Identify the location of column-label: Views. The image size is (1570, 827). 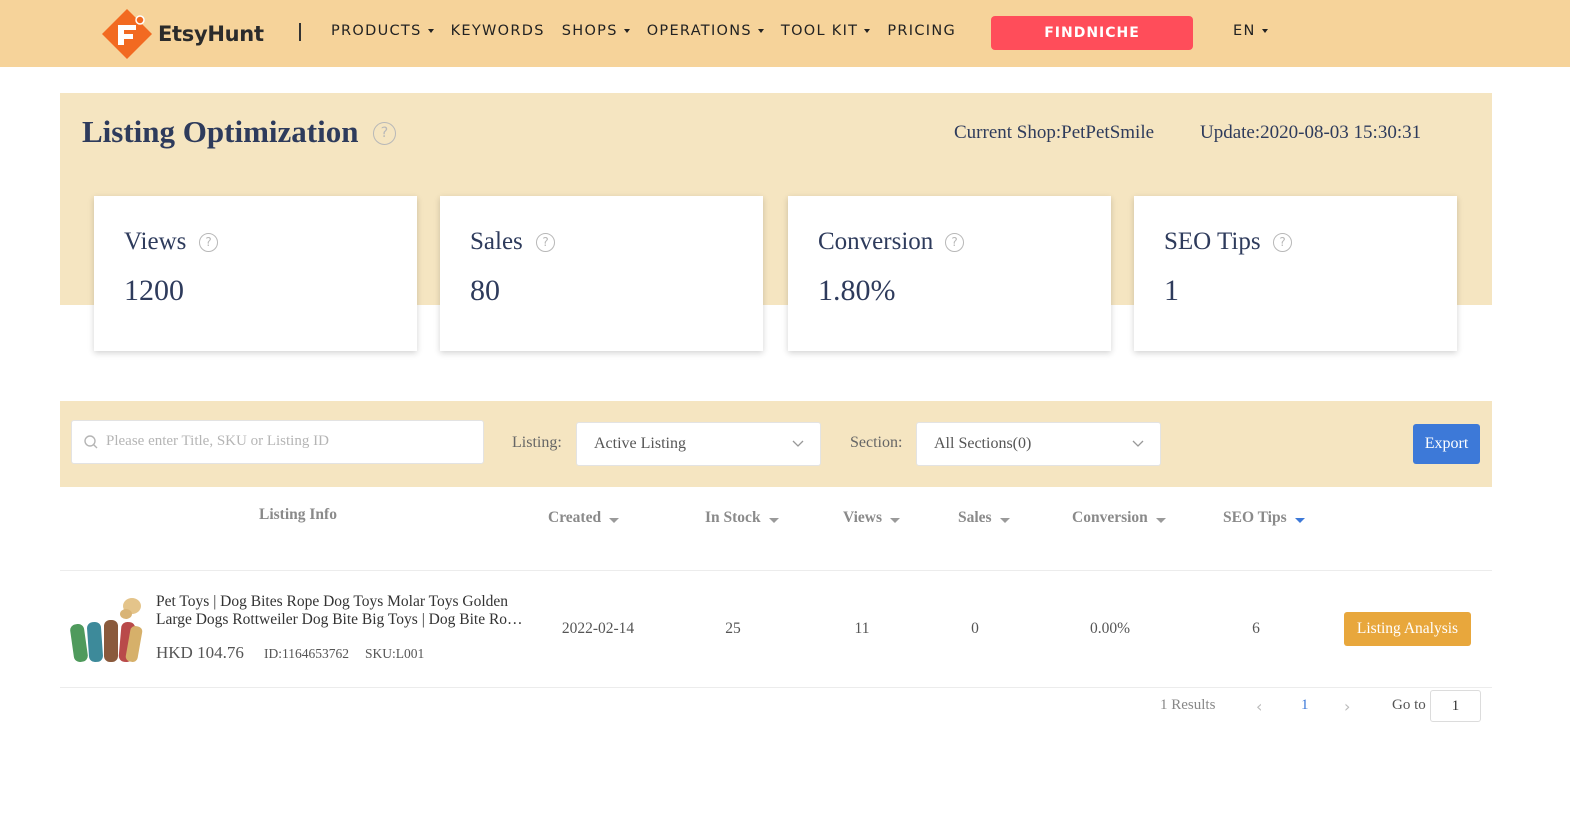
(863, 517).